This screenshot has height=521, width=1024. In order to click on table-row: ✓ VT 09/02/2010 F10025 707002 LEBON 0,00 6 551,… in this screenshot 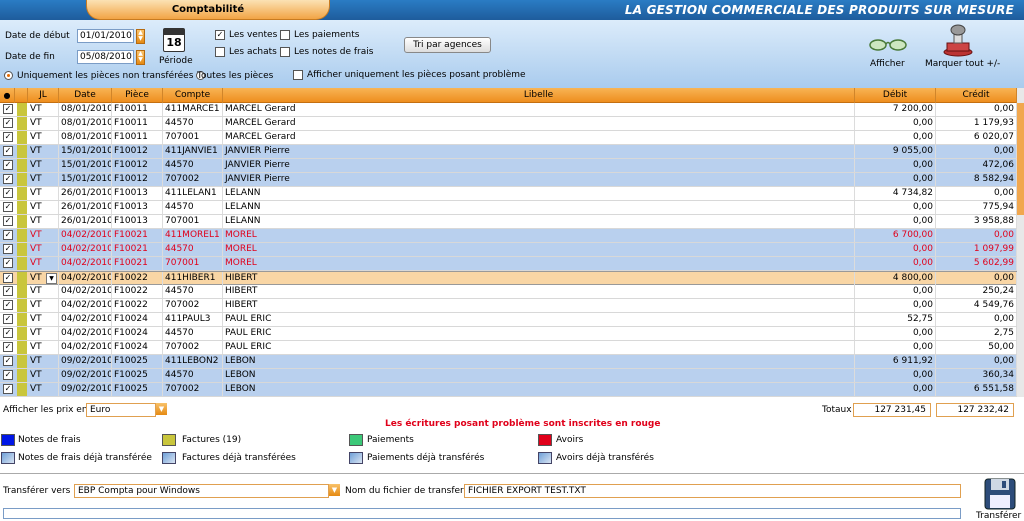, I will do `click(508, 390)`.